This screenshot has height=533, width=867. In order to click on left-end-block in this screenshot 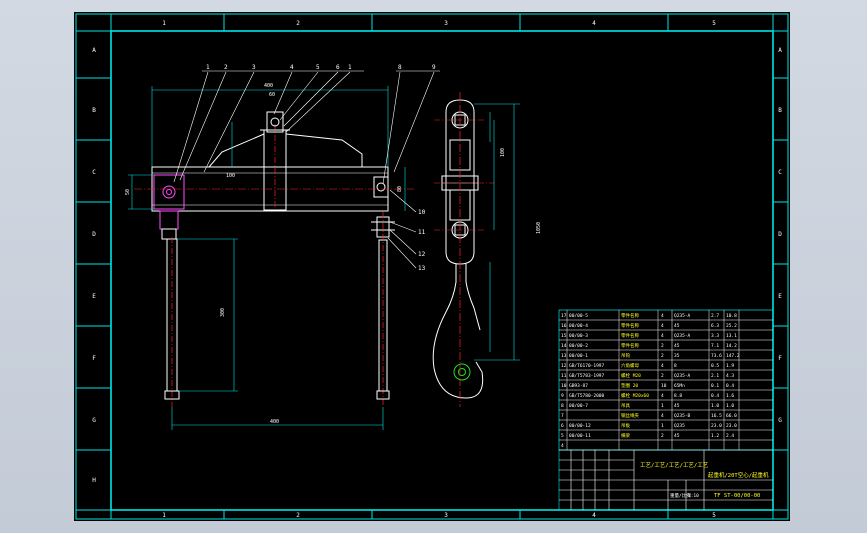, I will do `click(169, 192)`.